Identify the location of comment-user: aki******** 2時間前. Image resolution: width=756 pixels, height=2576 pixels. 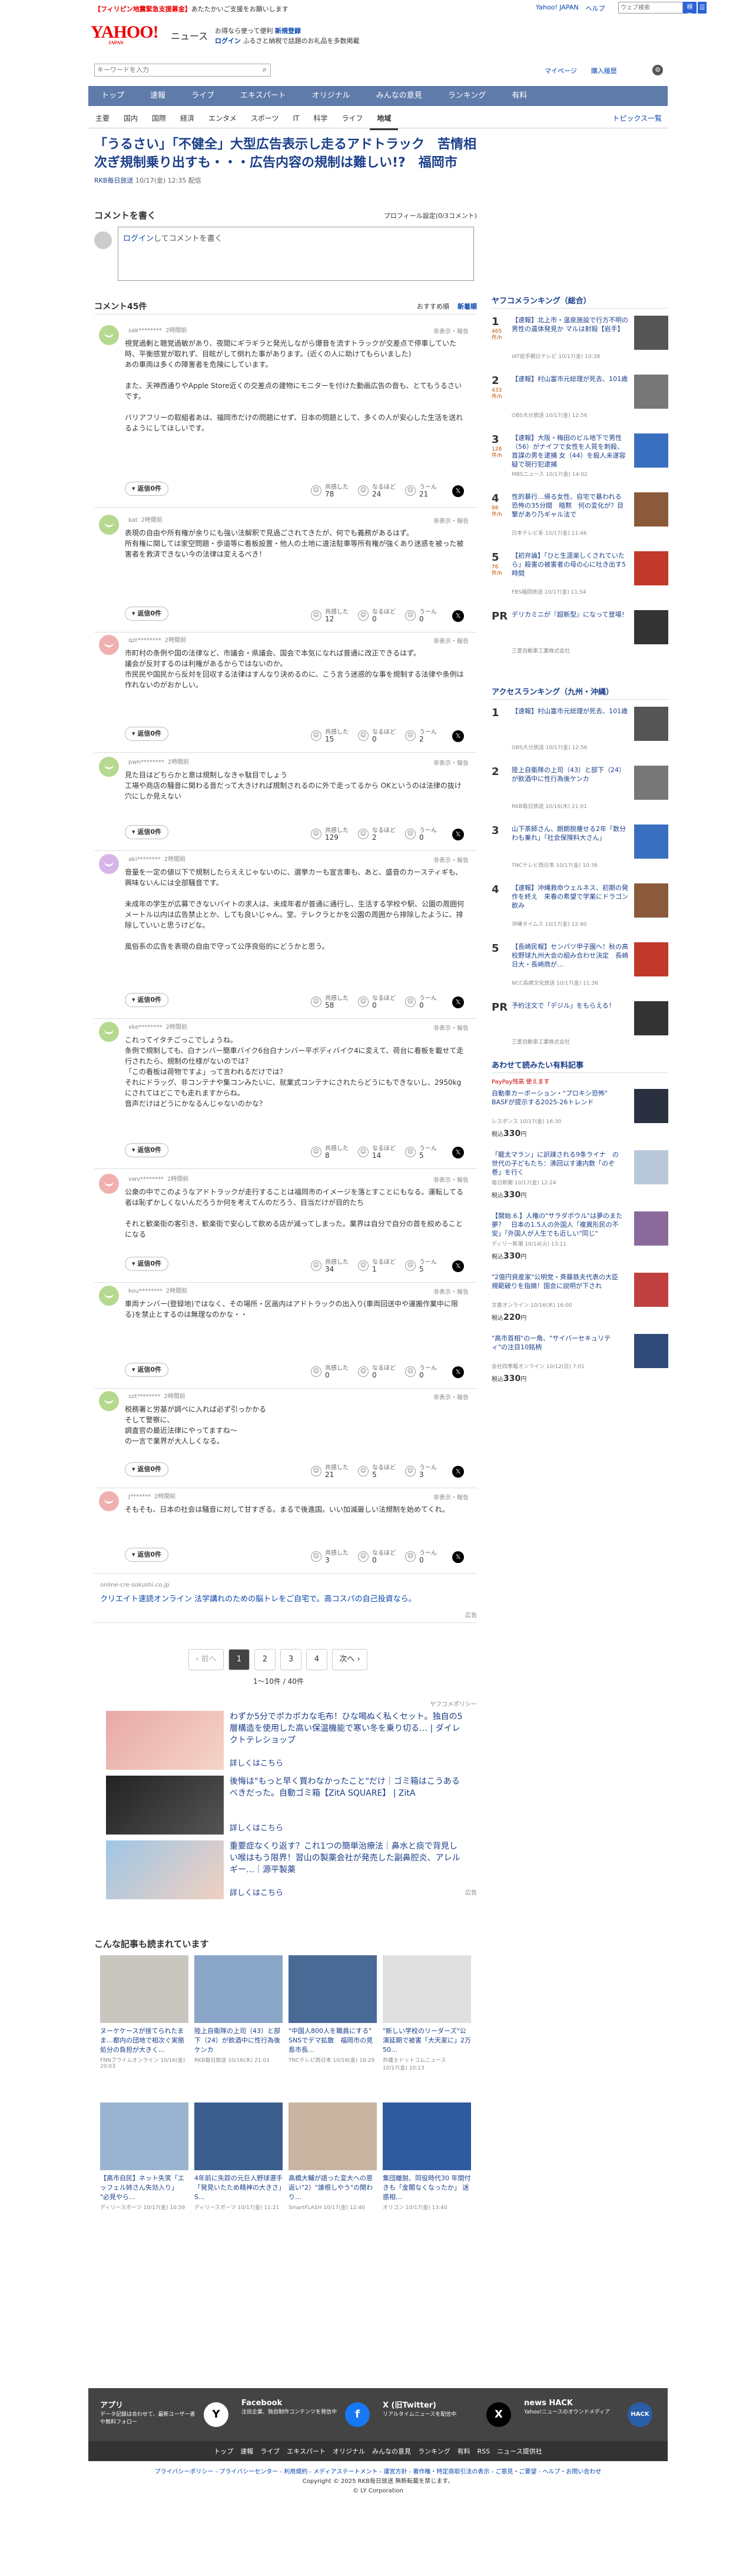
(155, 858).